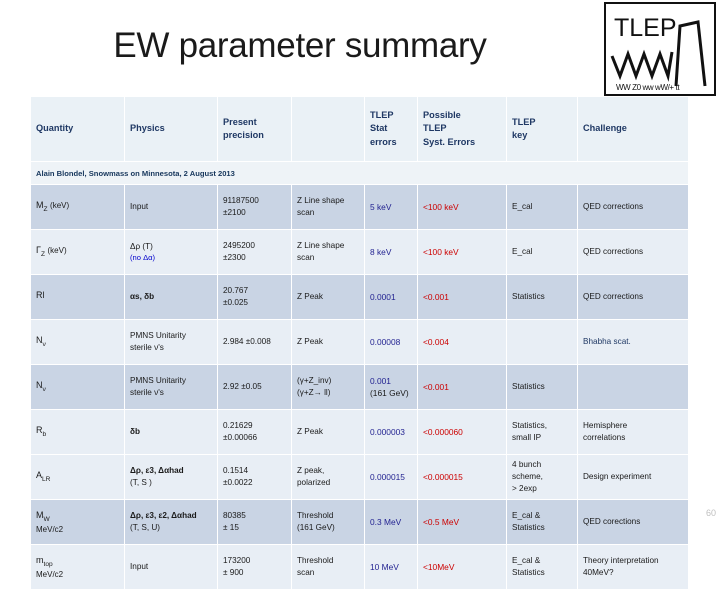 The width and height of the screenshot is (720, 590). Describe the element at coordinates (382, 114) in the screenshot. I see `header-stat-line1: TLEP` at that location.